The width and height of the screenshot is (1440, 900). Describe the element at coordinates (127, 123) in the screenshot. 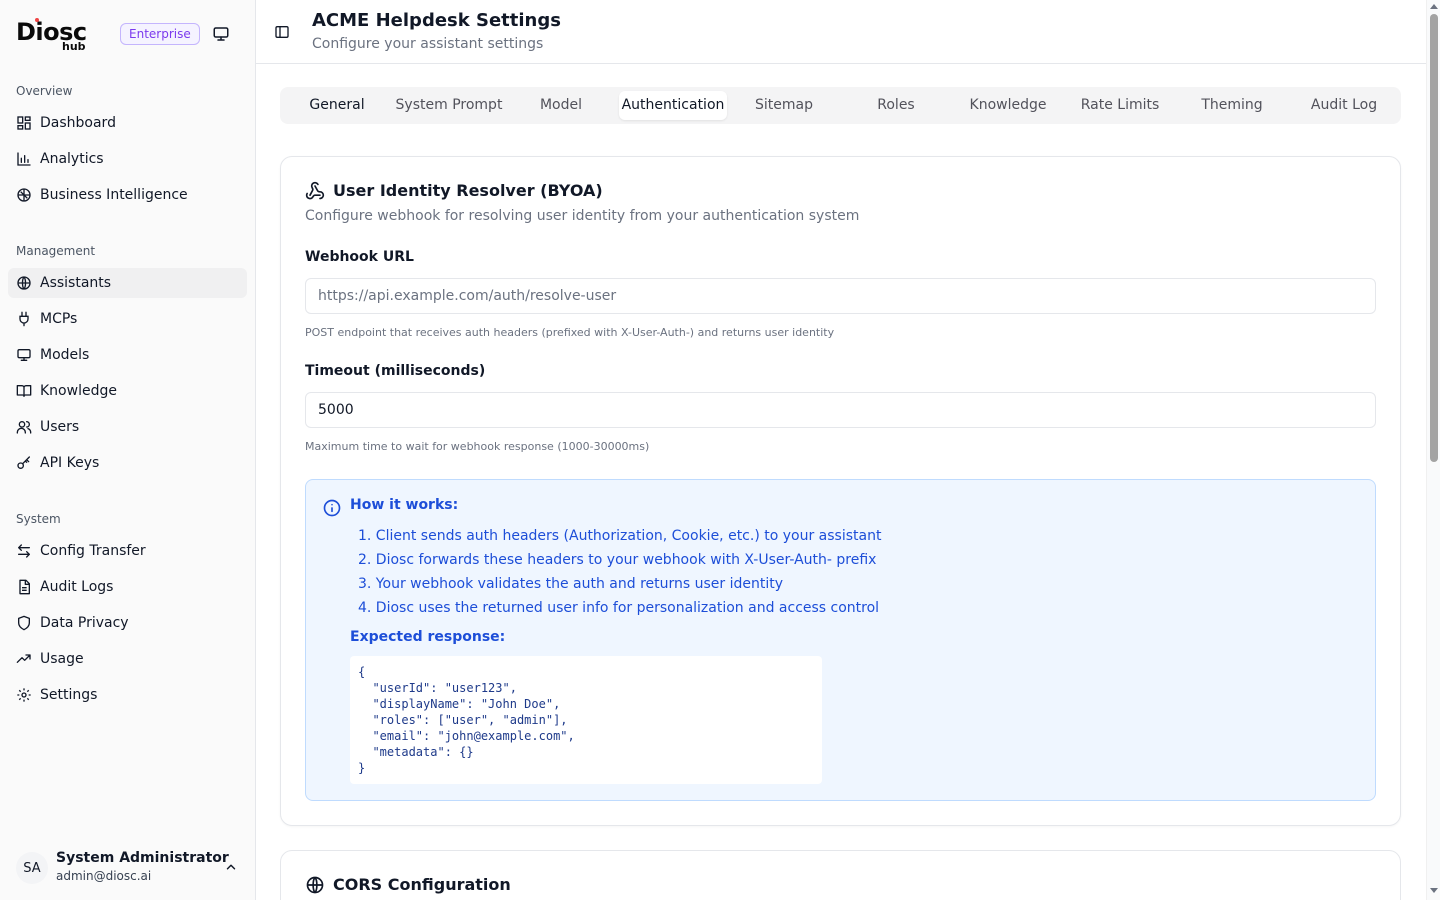

I see `sidebar-item-dashboard: Dashboard` at that location.